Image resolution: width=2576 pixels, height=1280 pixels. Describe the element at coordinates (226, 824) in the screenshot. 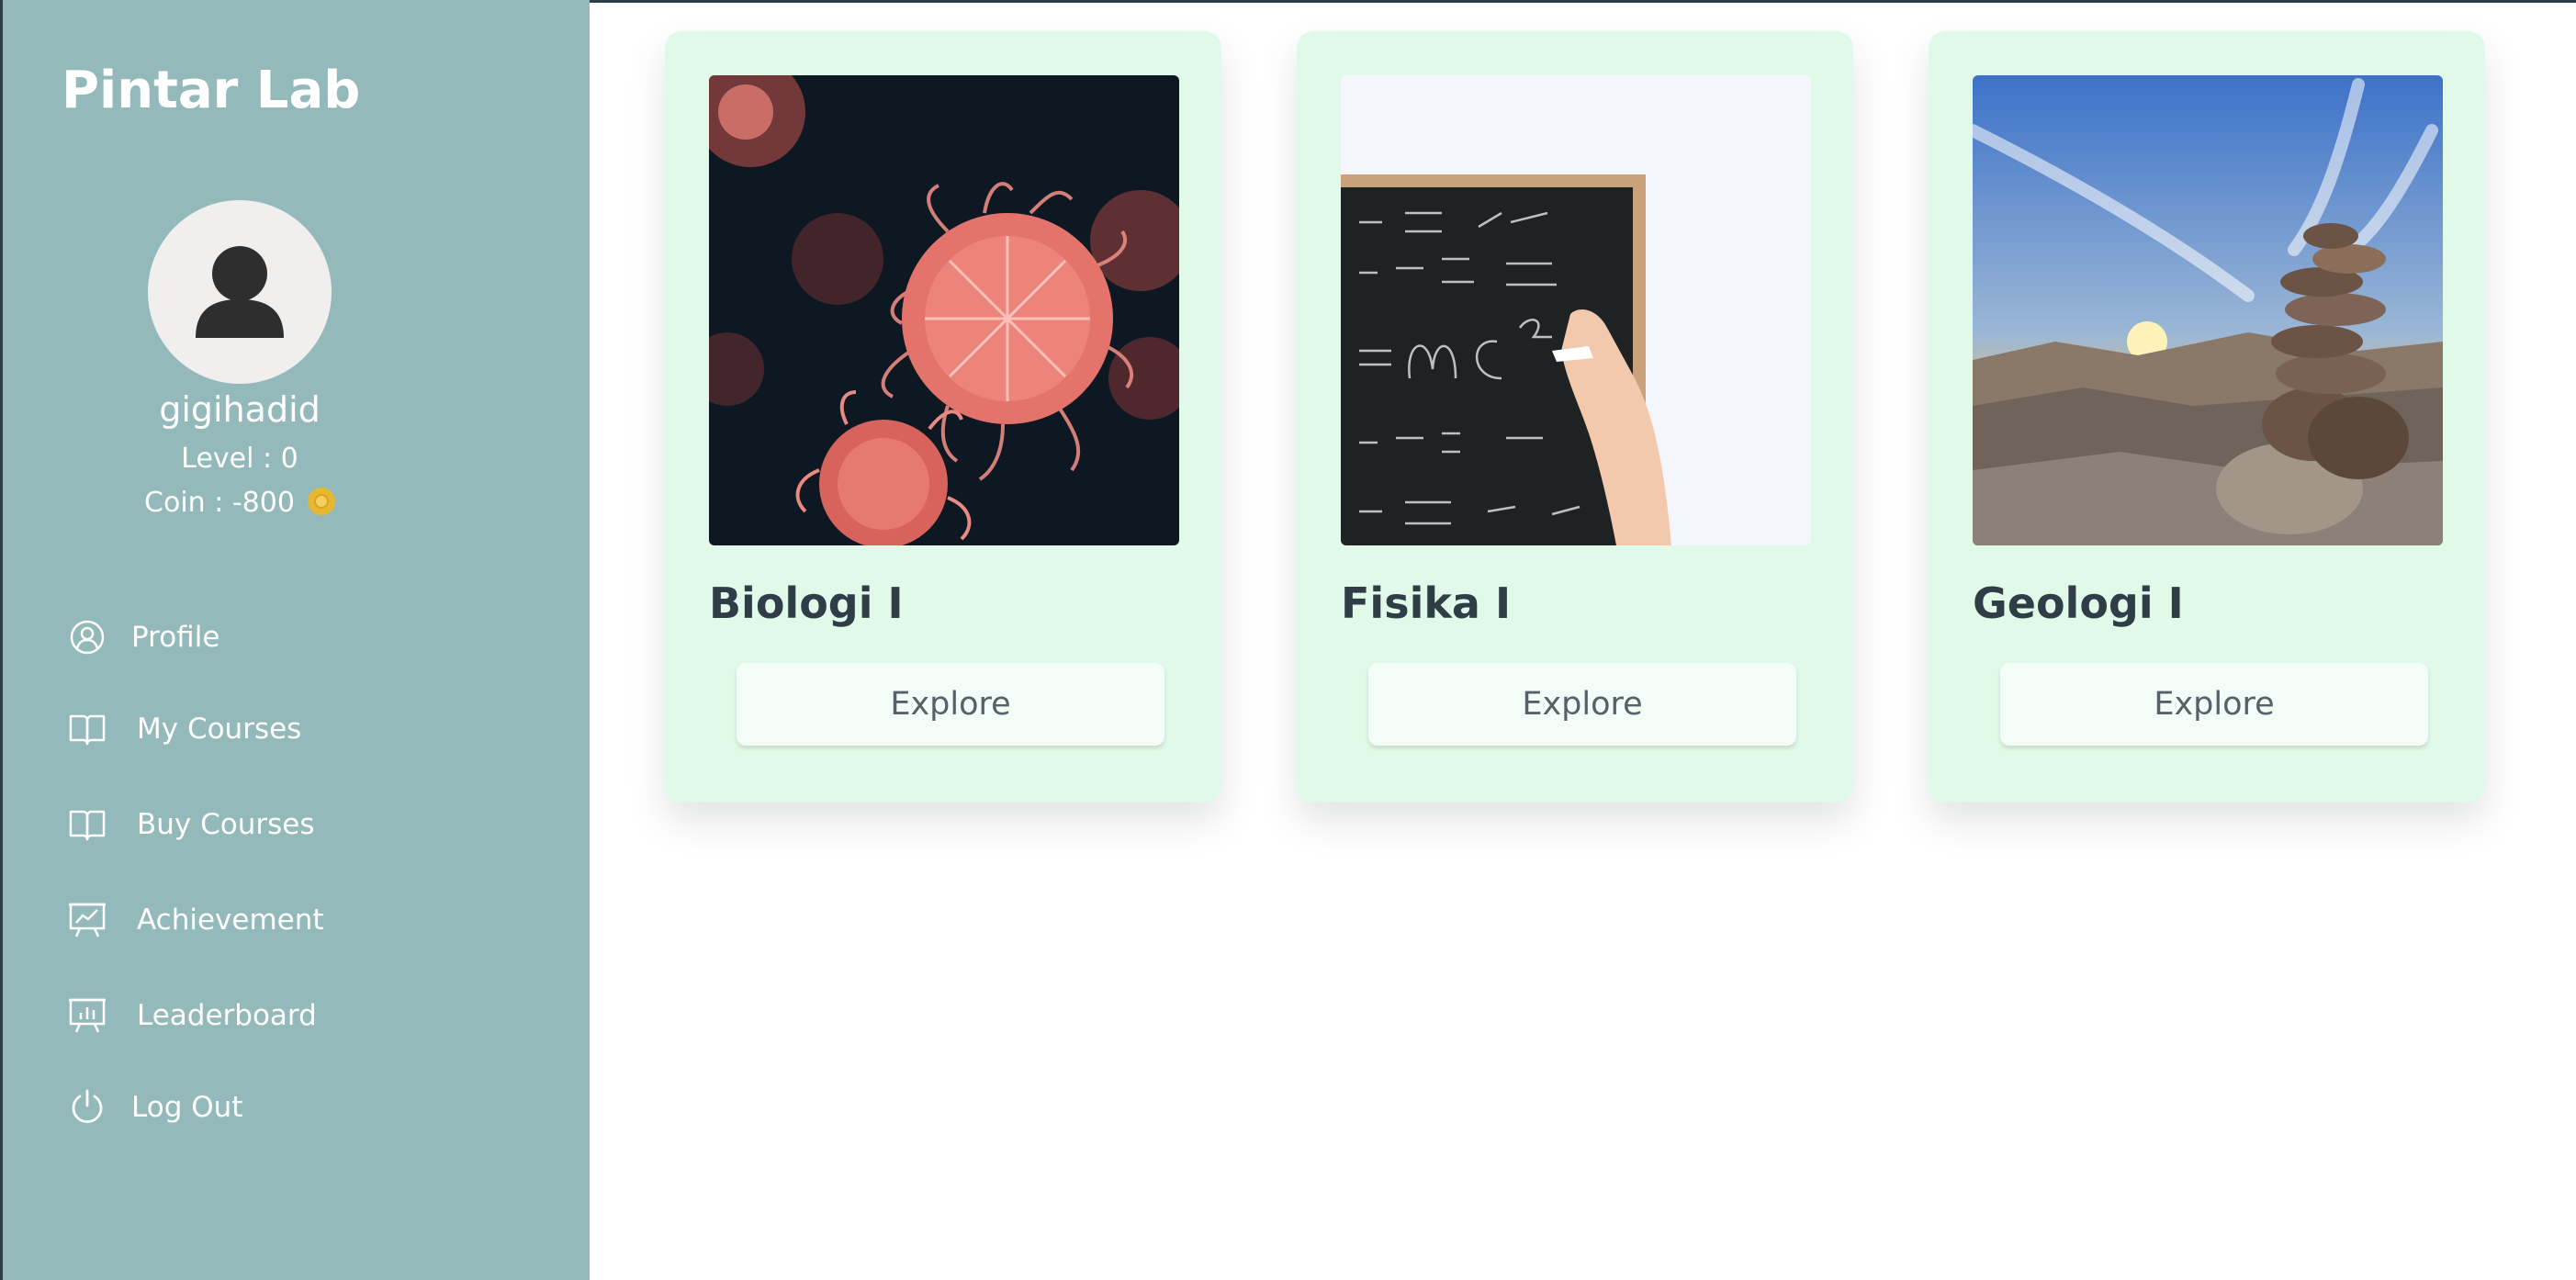

I see `sidebar-item-label: Buy Courses` at that location.